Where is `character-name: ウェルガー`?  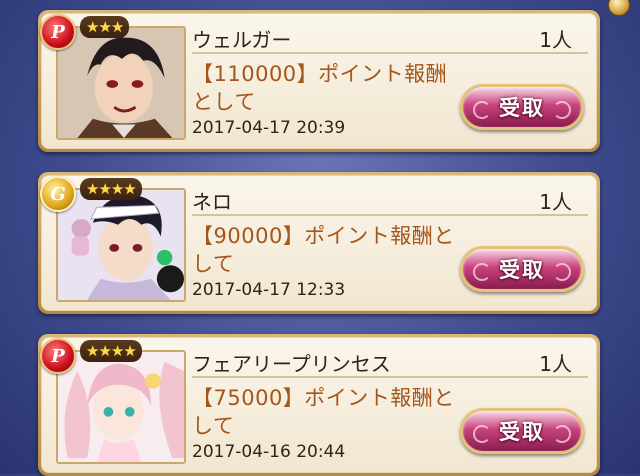 character-name: ウェルガー is located at coordinates (242, 40).